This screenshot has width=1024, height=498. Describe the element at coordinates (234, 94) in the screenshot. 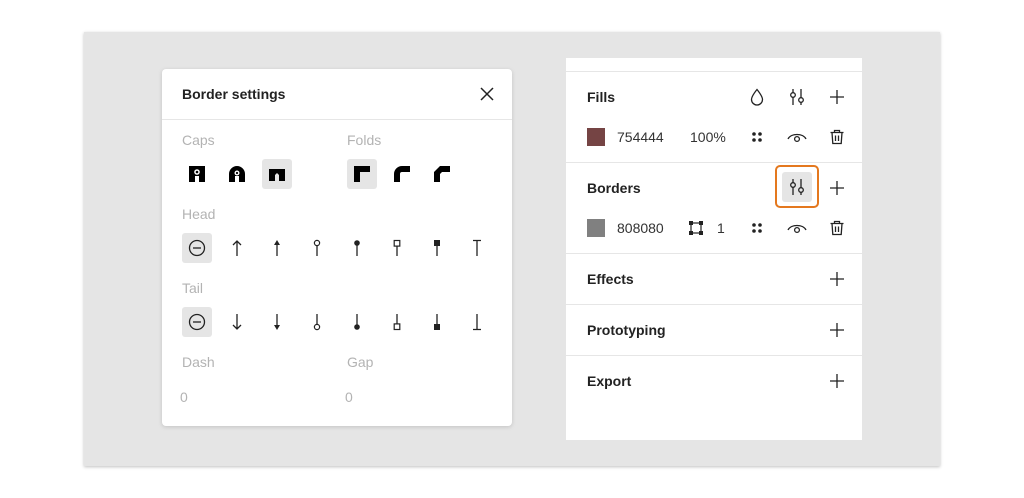

I see `popup-title: Border settings` at that location.